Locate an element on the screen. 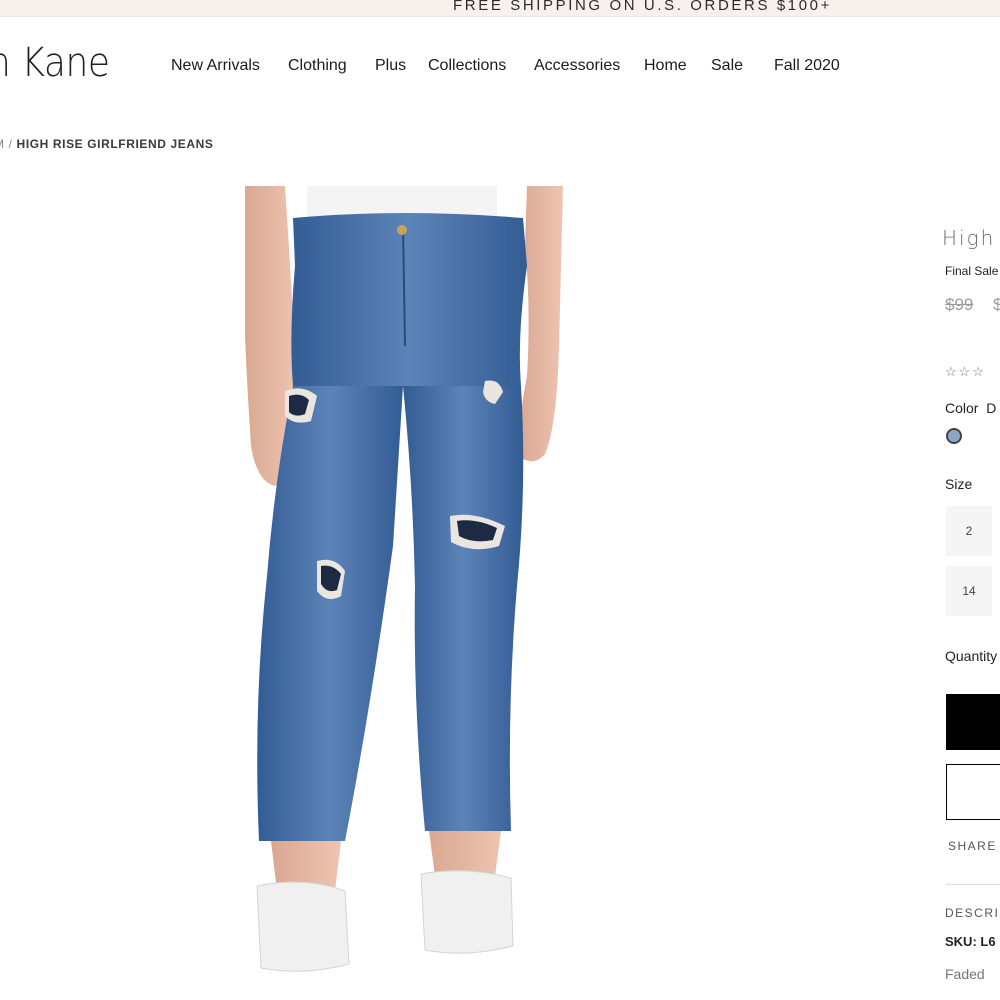 This screenshot has width=1000, height=1000. breadcrumb-parent-link: M is located at coordinates (2, 144).